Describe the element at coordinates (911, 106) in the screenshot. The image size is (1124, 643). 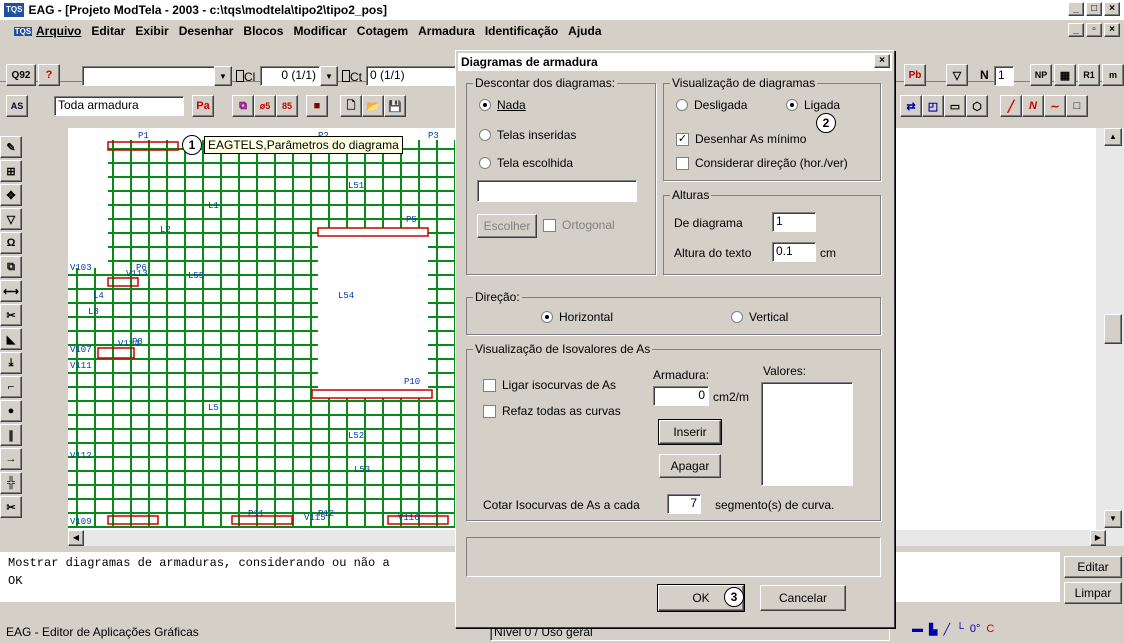
I see `swap-icon: ⇄` at that location.